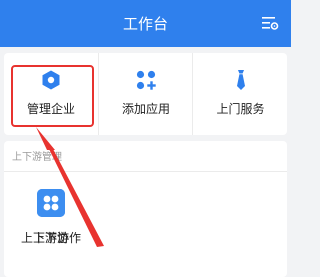 Image resolution: width=320 pixels, height=277 pixels. I want to click on grid-plus-icon, so click(146, 80).